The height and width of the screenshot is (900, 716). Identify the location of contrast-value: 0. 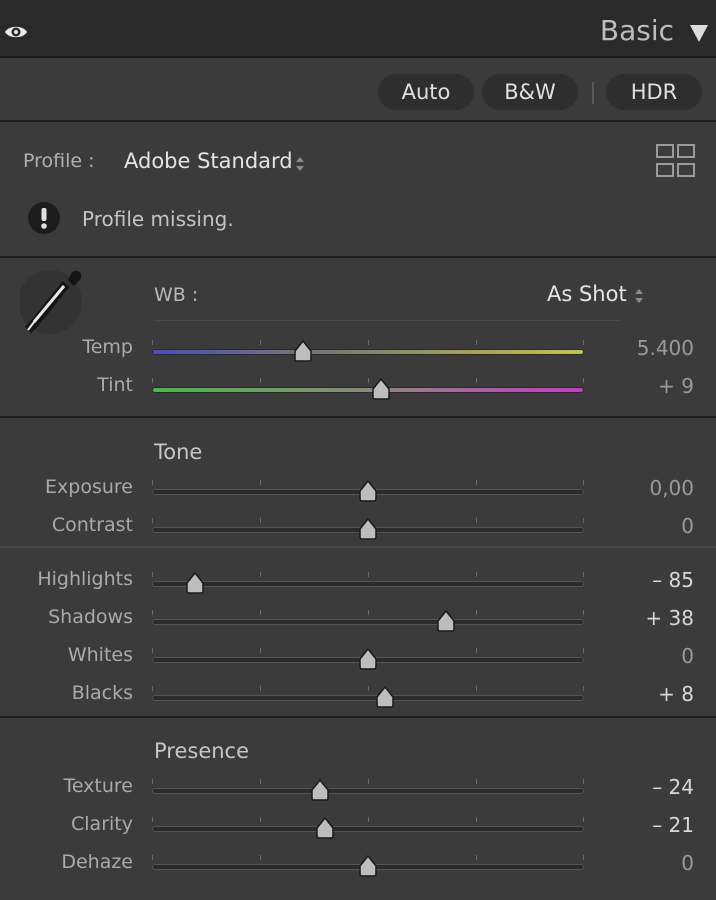
(687, 526).